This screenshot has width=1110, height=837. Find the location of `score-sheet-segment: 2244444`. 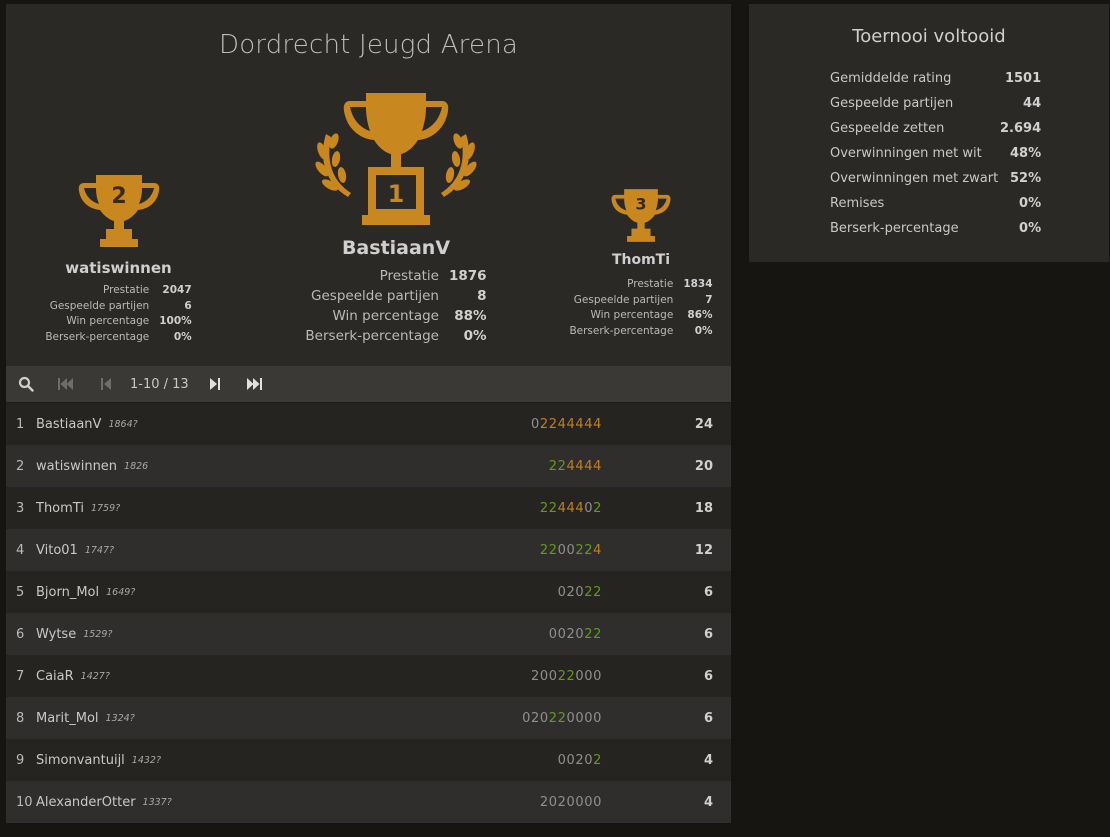

score-sheet-segment: 2244444 is located at coordinates (570, 424).